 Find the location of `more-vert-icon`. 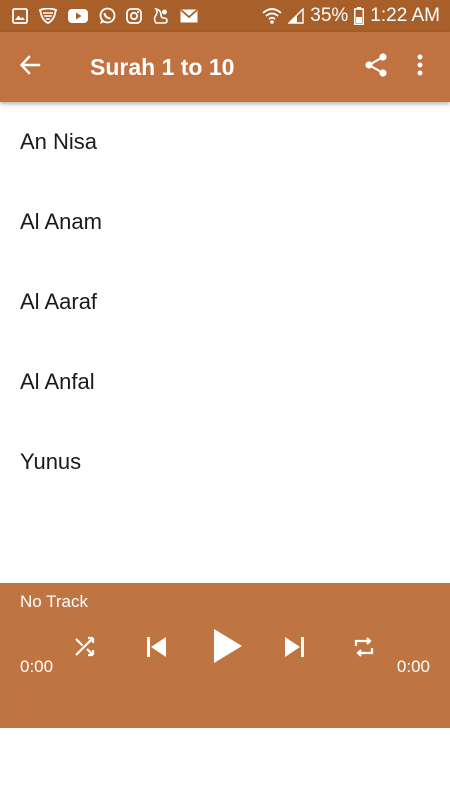

more-vert-icon is located at coordinates (420, 67).